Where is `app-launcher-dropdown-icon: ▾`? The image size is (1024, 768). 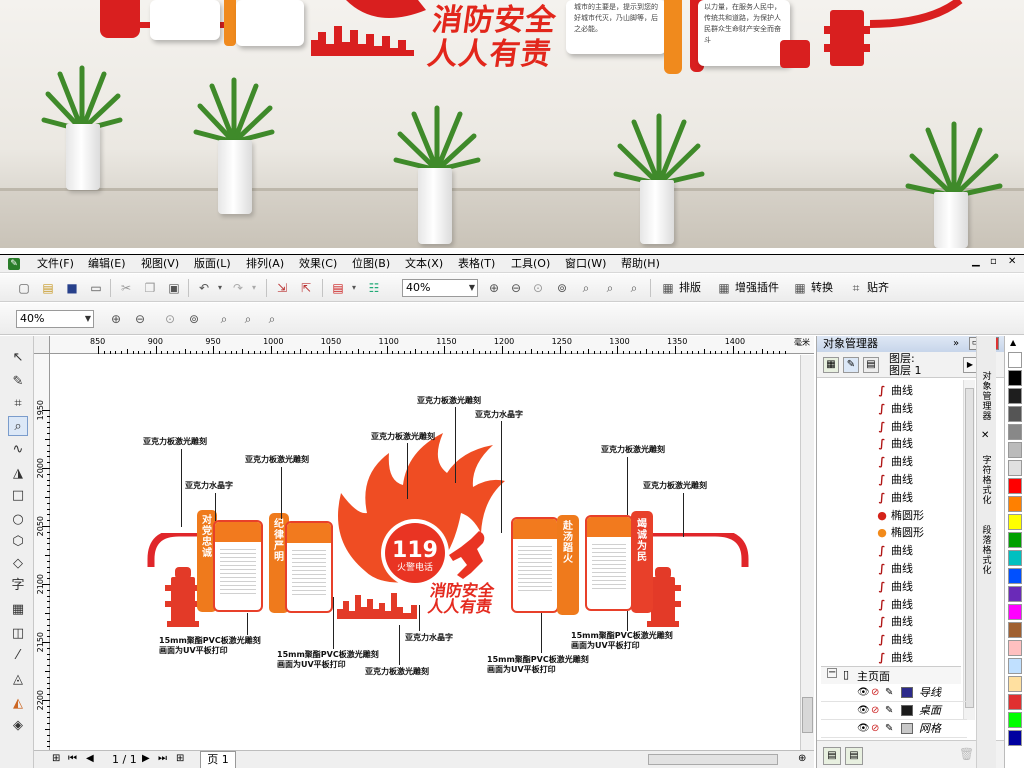 app-launcher-dropdown-icon: ▾ is located at coordinates (354, 288).